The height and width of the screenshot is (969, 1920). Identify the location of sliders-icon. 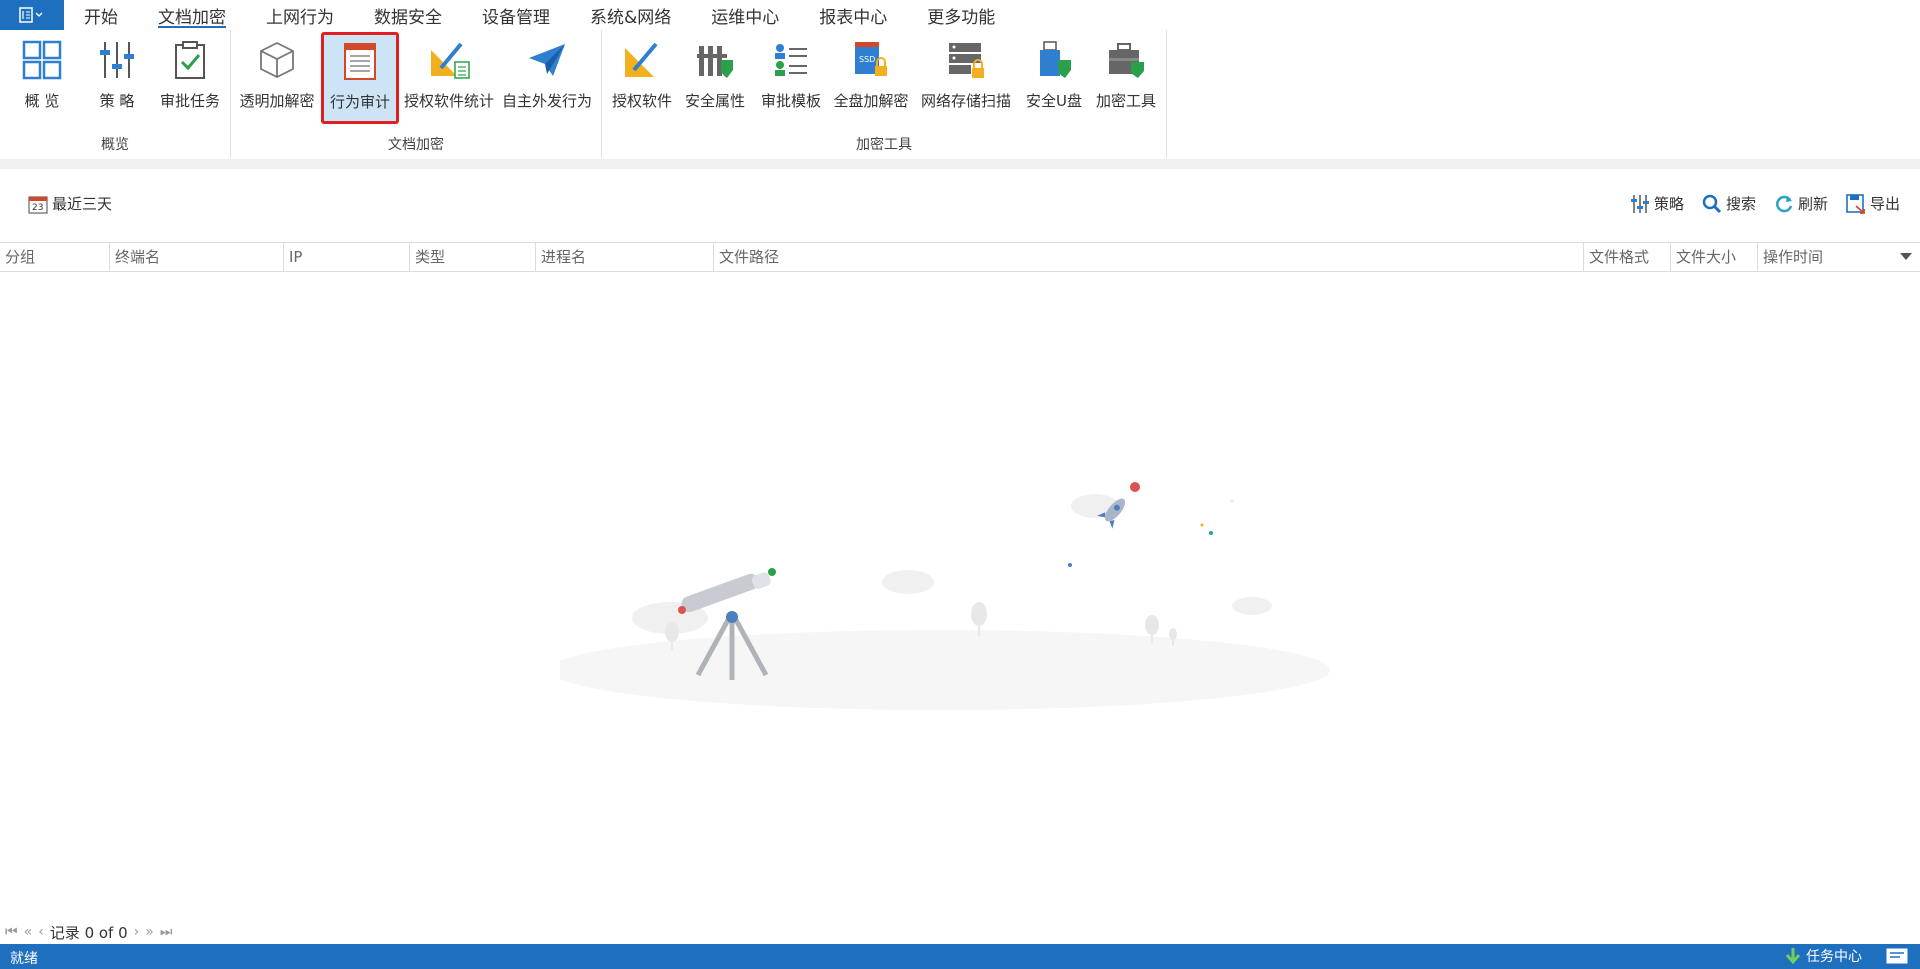
(117, 60).